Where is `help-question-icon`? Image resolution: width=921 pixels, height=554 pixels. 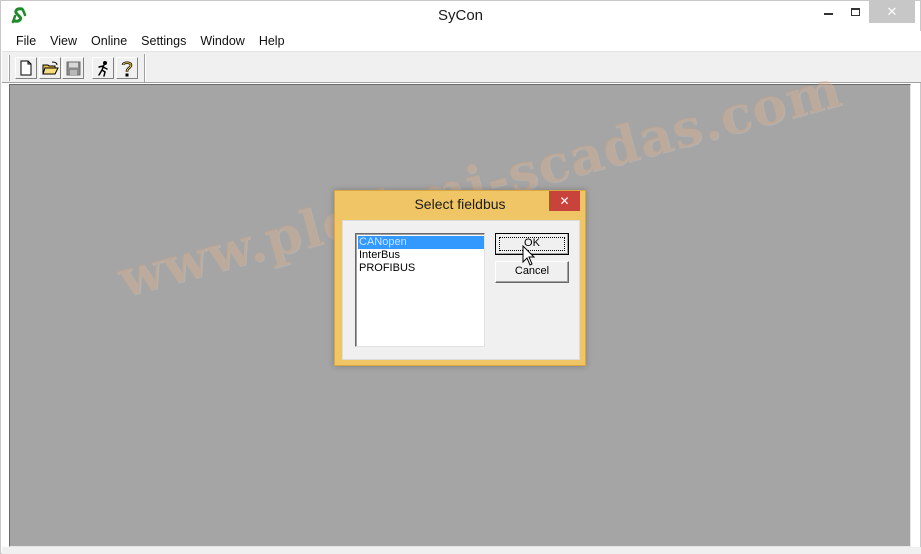
help-question-icon is located at coordinates (127, 68).